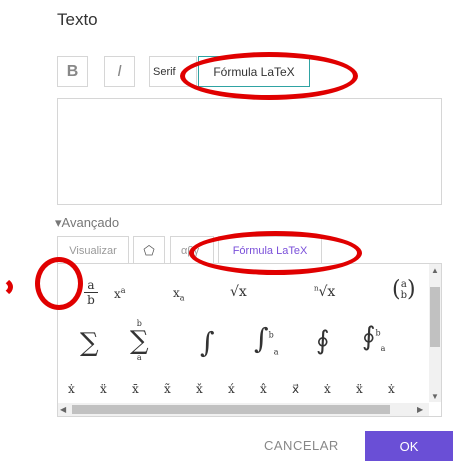  What do you see at coordinates (167, 389) in the screenshot?
I see `tilde-accent-symbol: x̃` at bounding box center [167, 389].